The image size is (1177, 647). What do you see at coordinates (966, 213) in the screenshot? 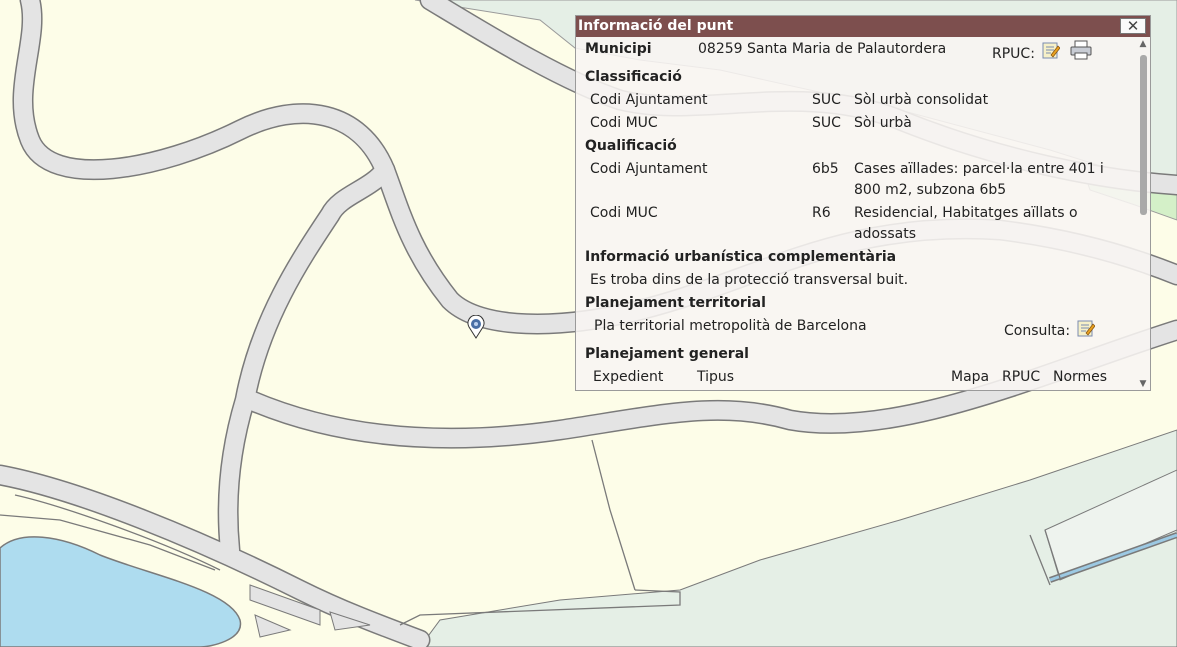
I see `row-desc: Residencial, Habitatges aïllats o` at bounding box center [966, 213].